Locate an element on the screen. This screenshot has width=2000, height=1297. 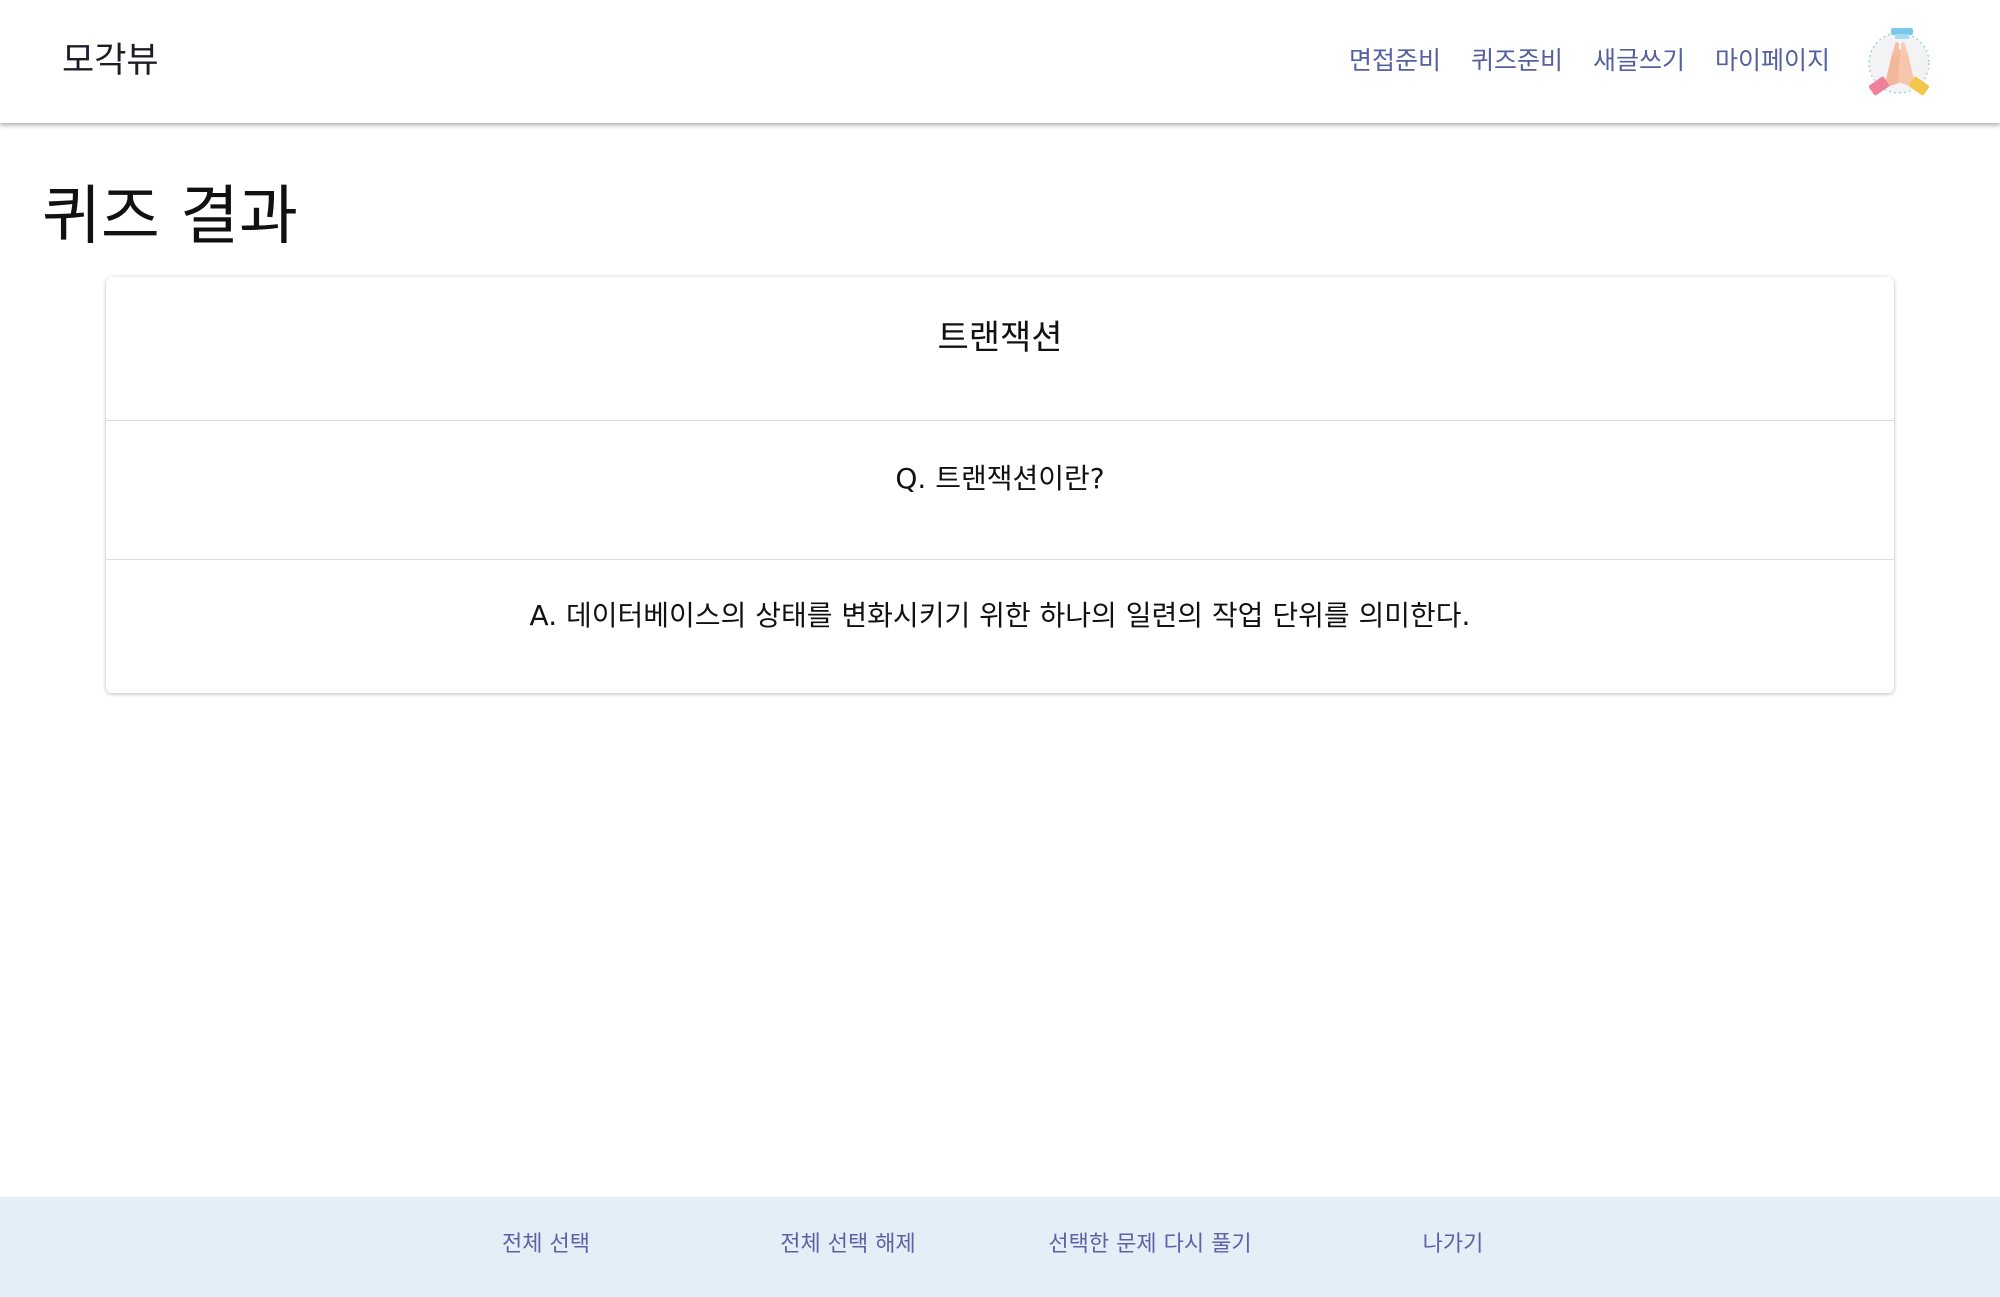
quiz-topic-title: 트랜잭션 is located at coordinates (1000, 337).